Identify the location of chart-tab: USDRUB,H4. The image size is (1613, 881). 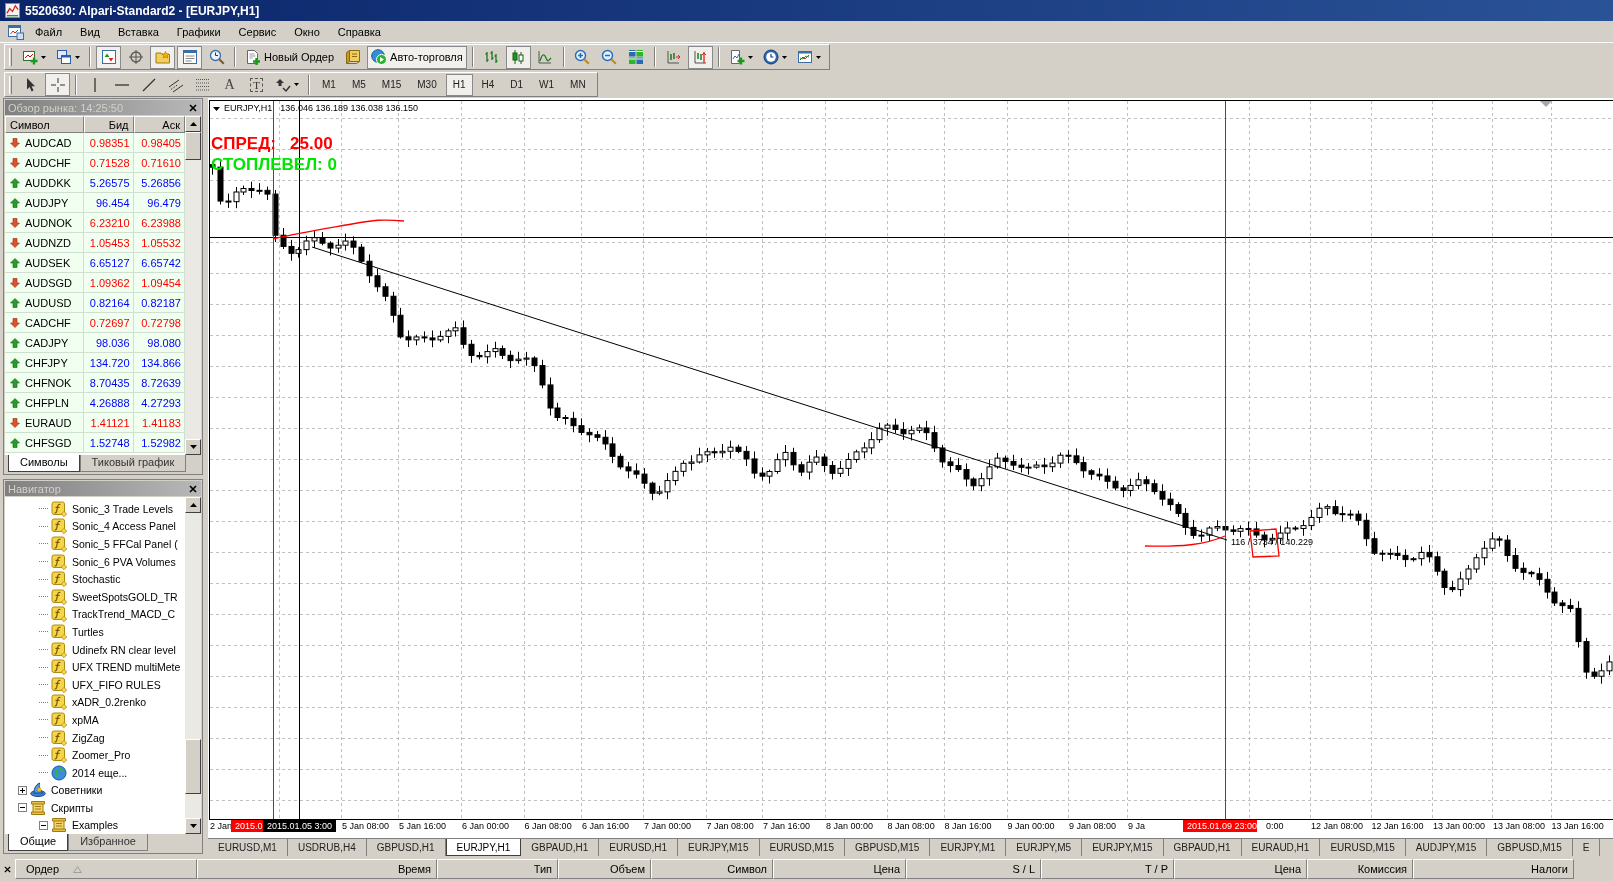
(327, 847).